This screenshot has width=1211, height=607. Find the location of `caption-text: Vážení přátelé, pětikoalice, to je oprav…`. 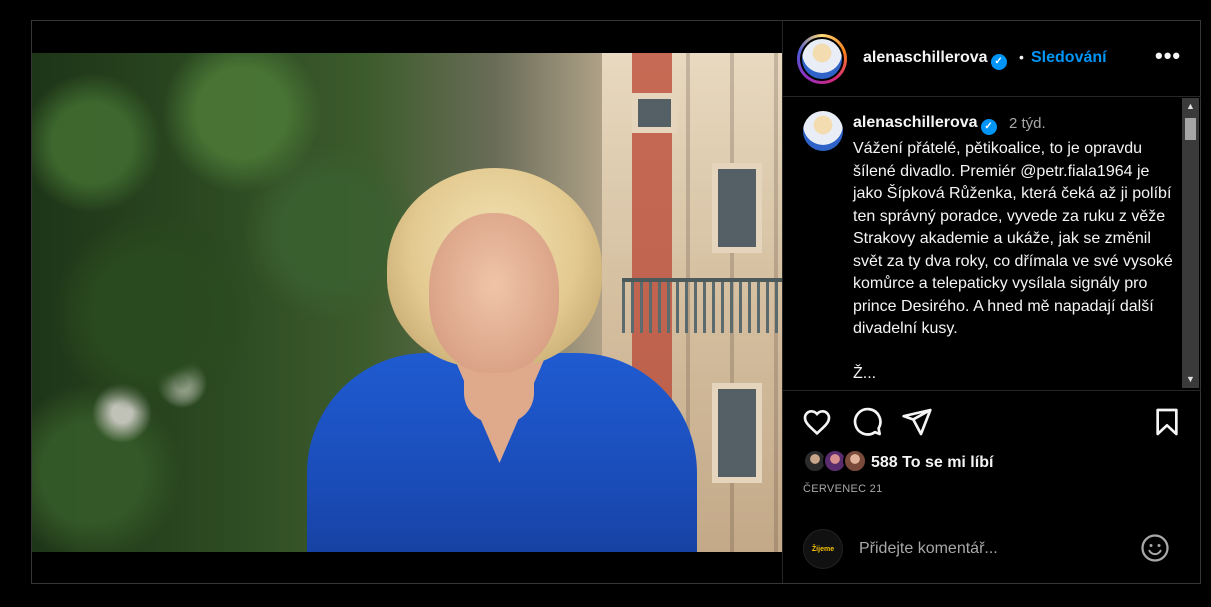

caption-text: Vážení přátelé, pětikoalice, to je oprav… is located at coordinates (1013, 261).